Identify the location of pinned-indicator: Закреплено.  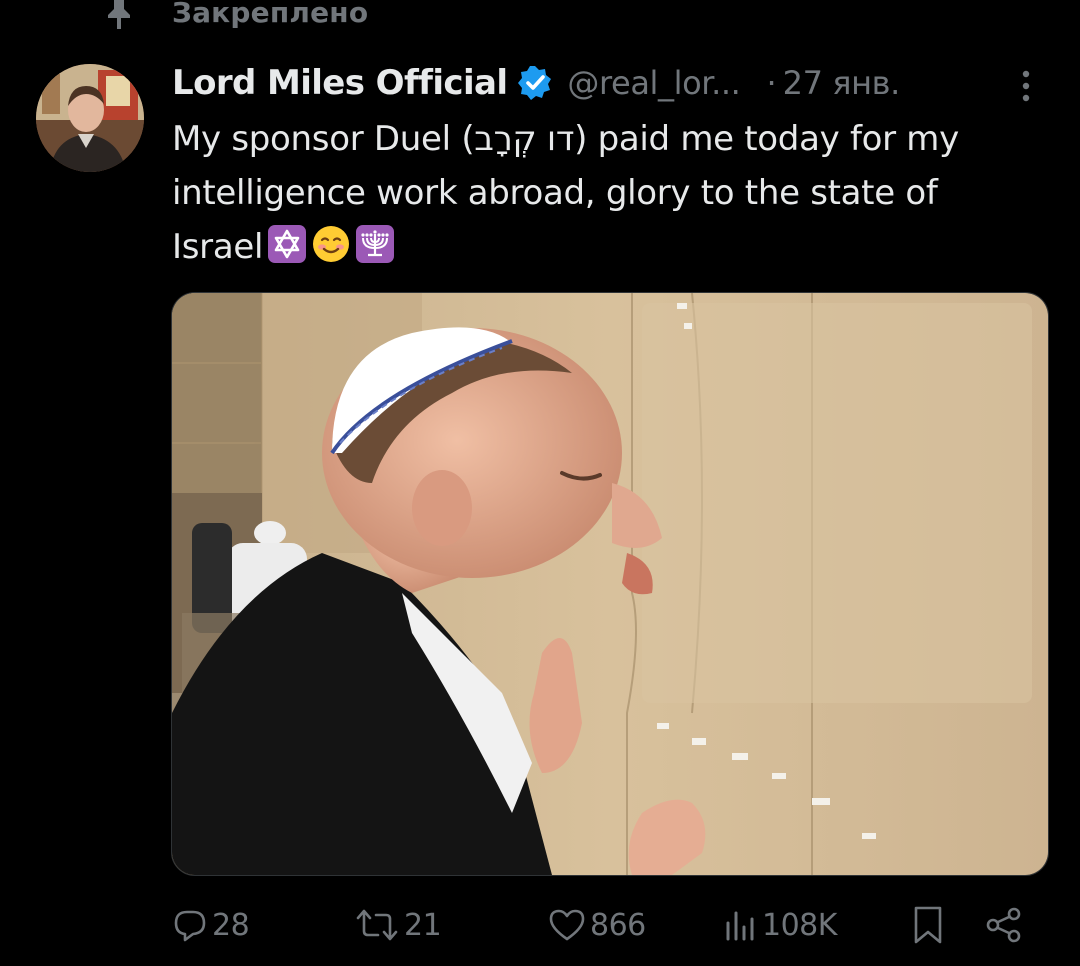
(236, 16).